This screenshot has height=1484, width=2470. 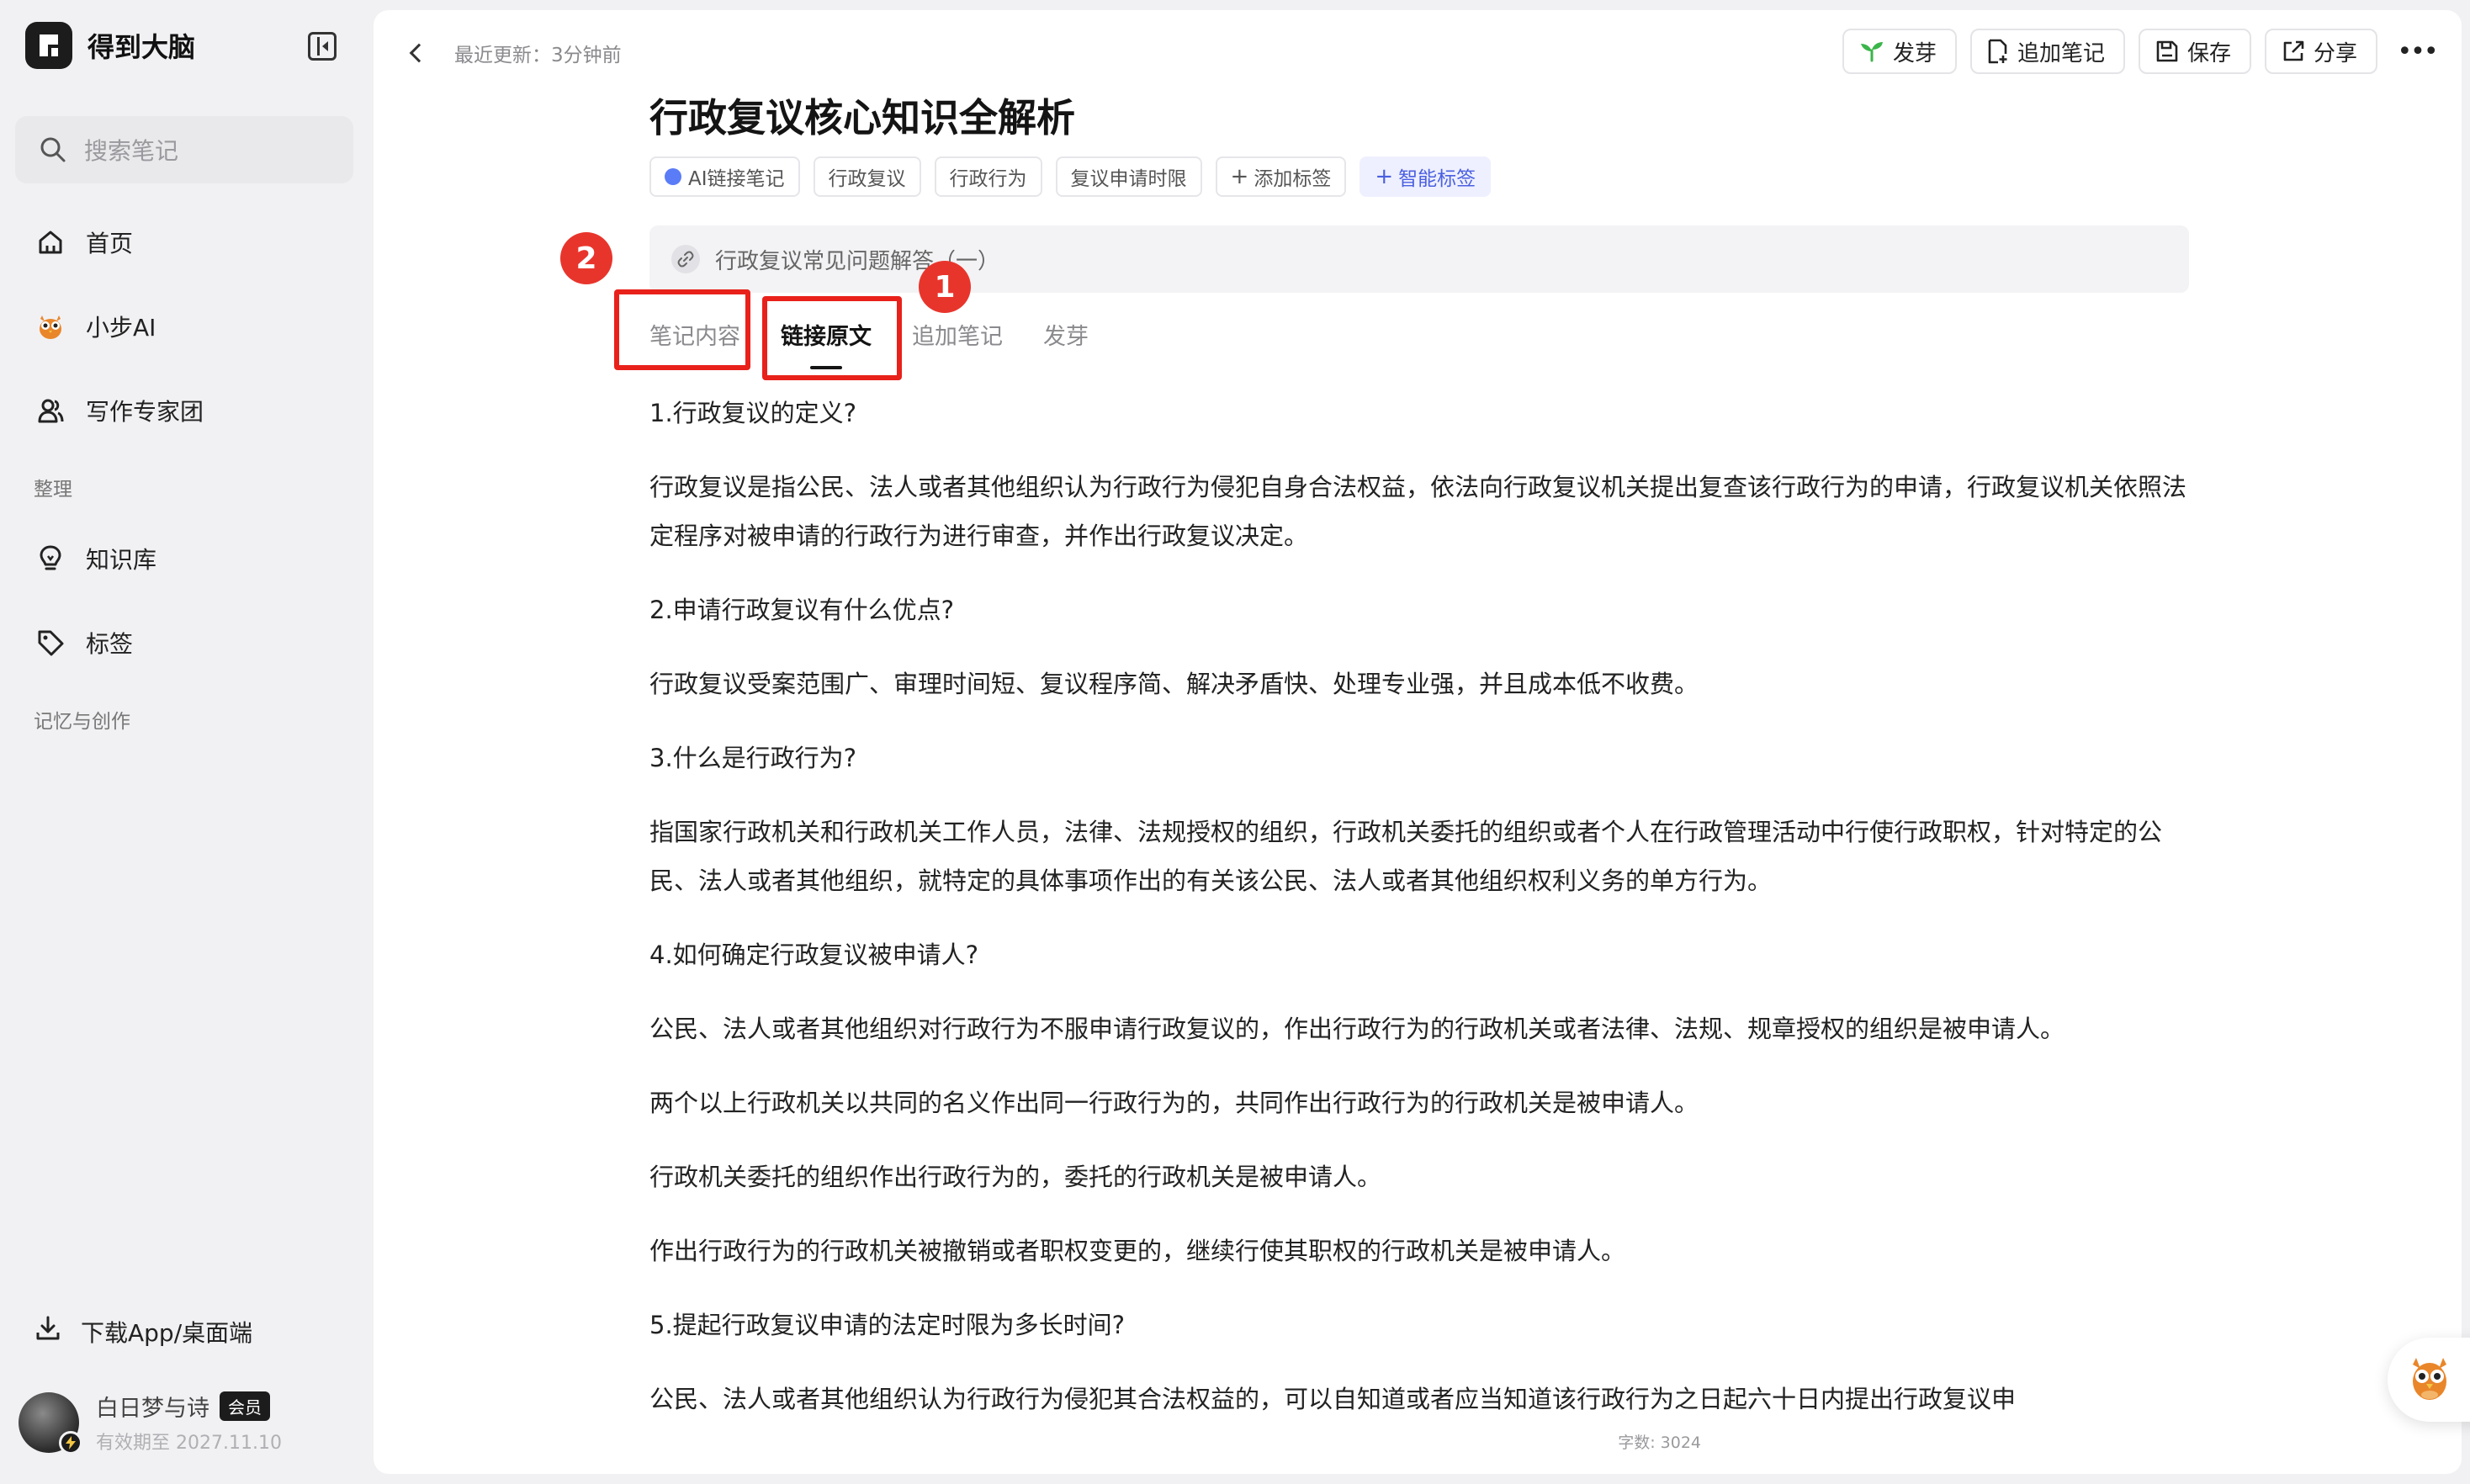 What do you see at coordinates (167, 1332) in the screenshot?
I see `download-label: 下载App/桌面端` at bounding box center [167, 1332].